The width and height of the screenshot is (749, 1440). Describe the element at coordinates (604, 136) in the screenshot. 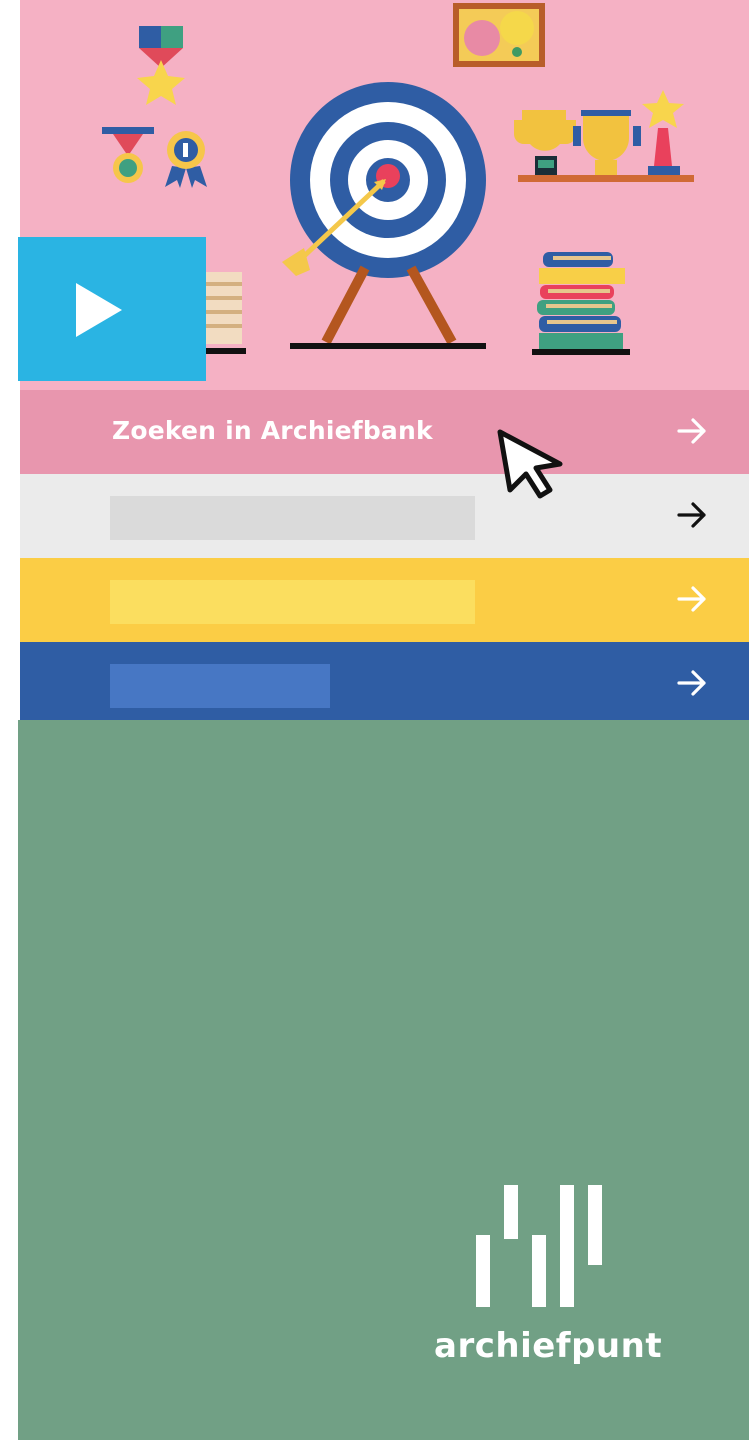

I see `trophies-icon` at that location.